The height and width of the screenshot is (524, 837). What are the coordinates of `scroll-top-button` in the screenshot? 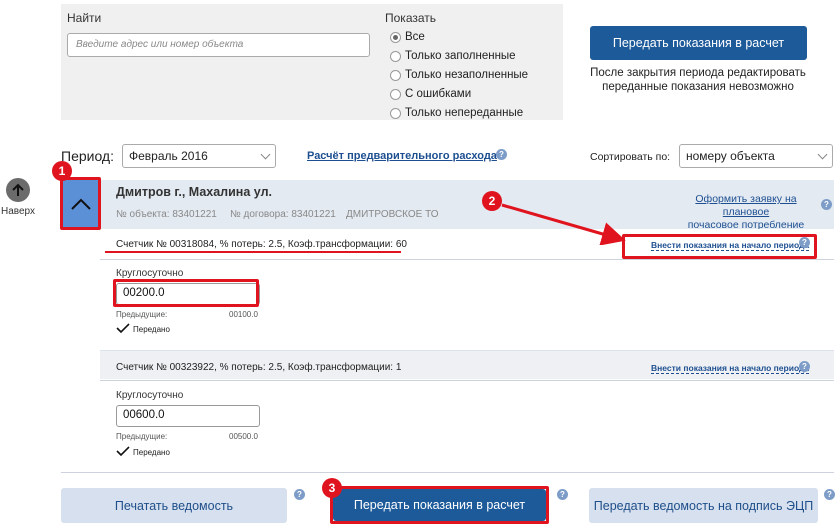 It's located at (18, 190).